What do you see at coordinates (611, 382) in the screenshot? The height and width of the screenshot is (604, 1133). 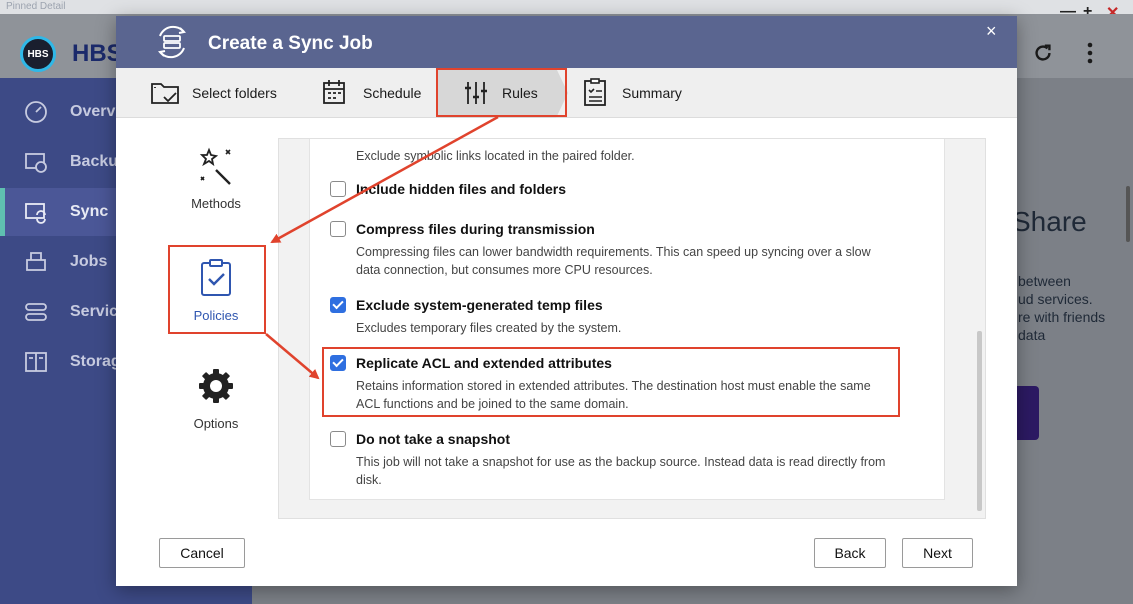 I see `acl-highlight-box` at bounding box center [611, 382].